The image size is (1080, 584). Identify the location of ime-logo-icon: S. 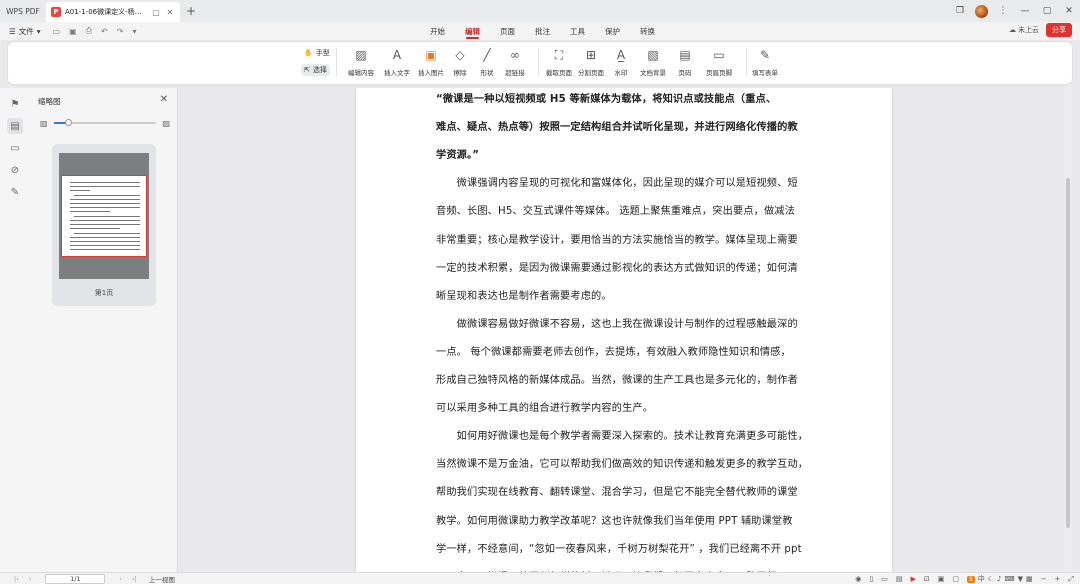
(970, 579).